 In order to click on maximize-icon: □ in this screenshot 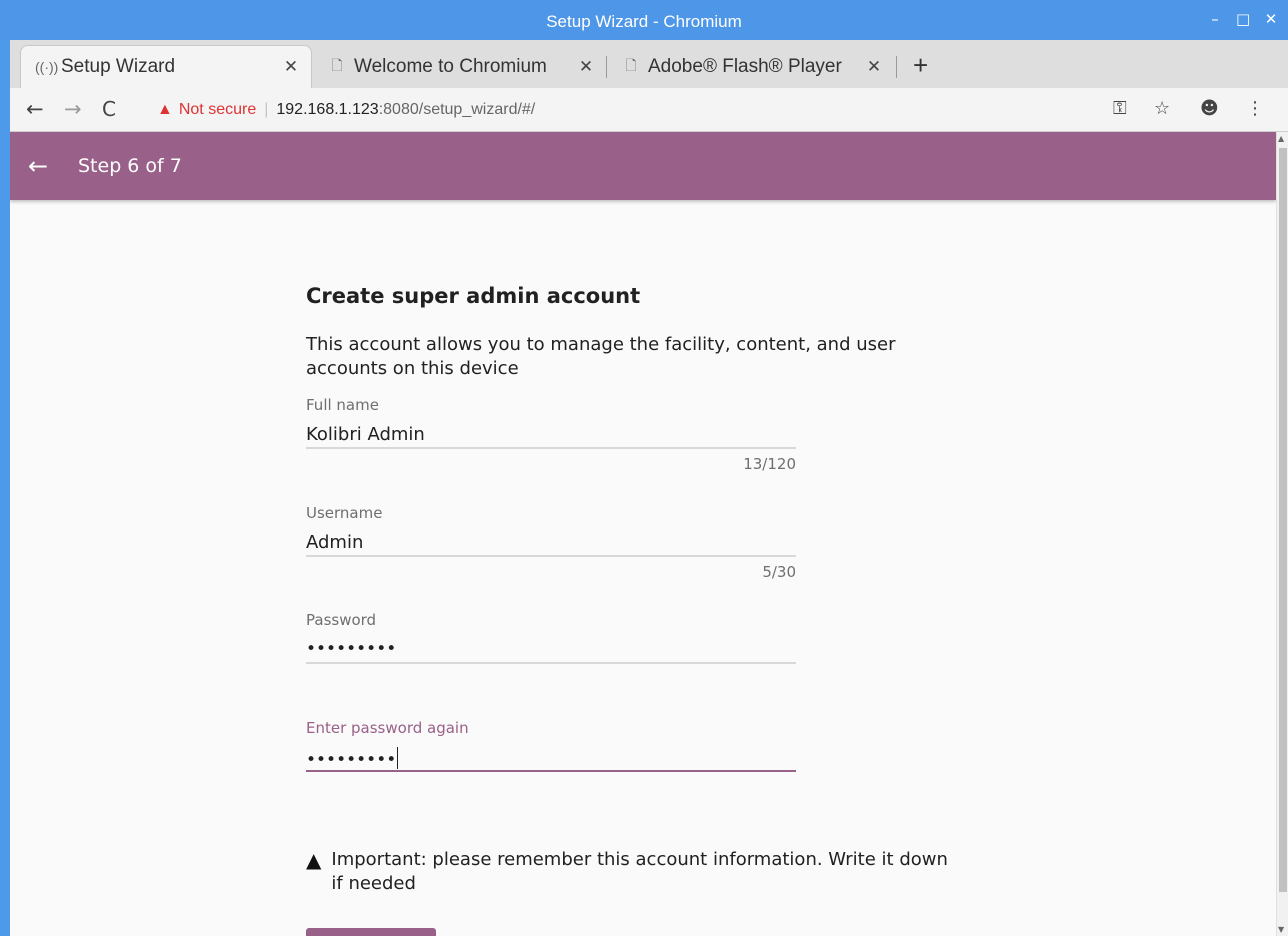, I will do `click(1243, 19)`.